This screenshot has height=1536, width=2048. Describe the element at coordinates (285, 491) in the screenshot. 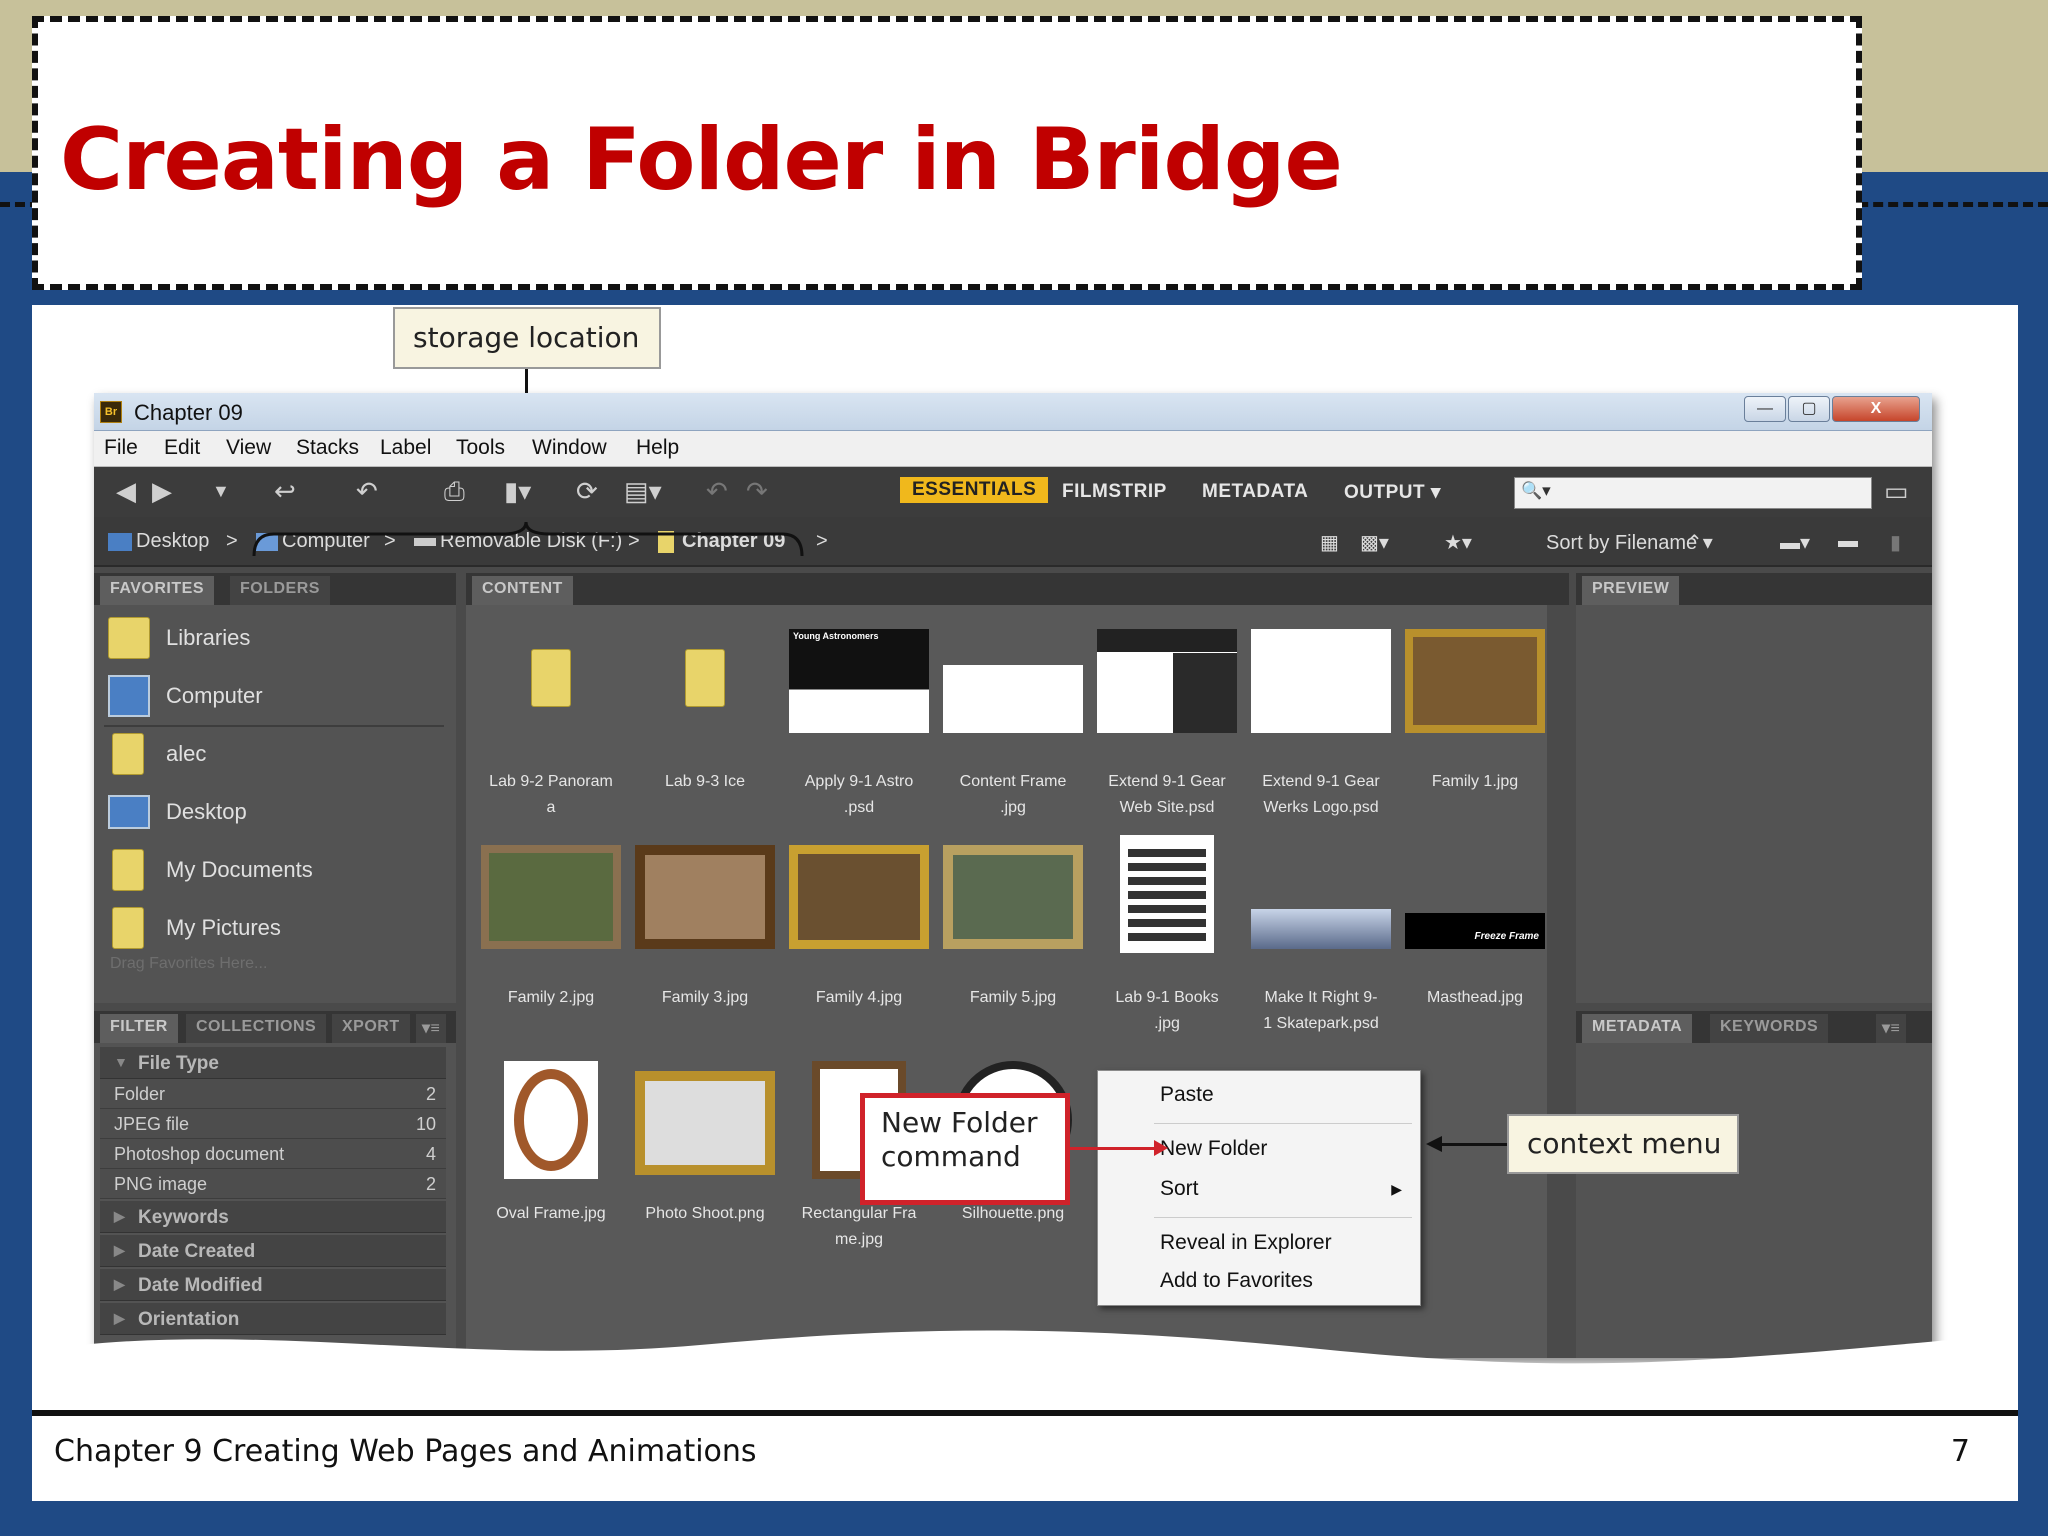

I see `boomerang-icon: ↩` at that location.